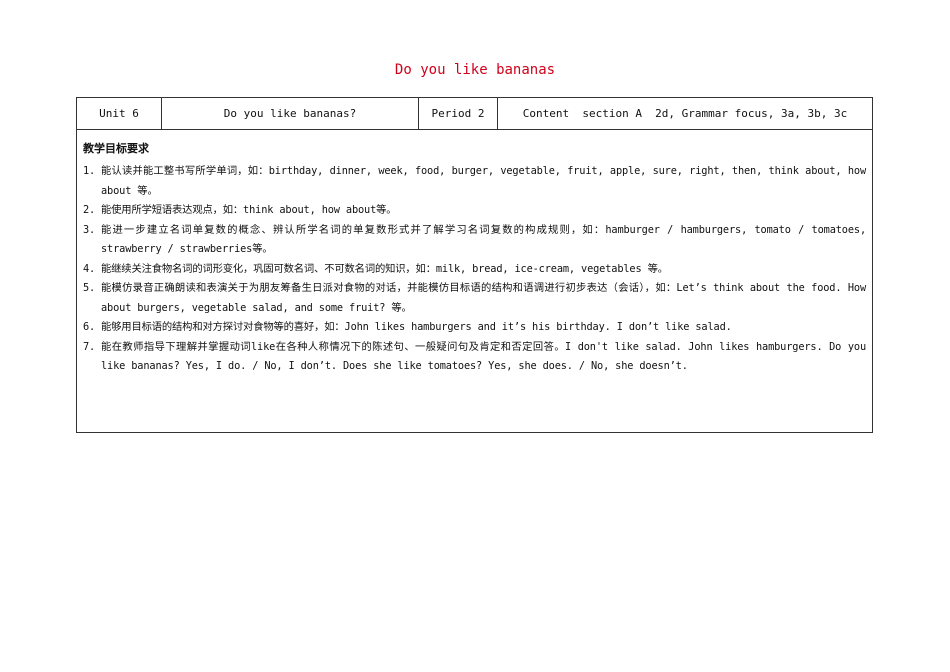 The image size is (950, 672). I want to click on objective-number: 5., so click(89, 288).